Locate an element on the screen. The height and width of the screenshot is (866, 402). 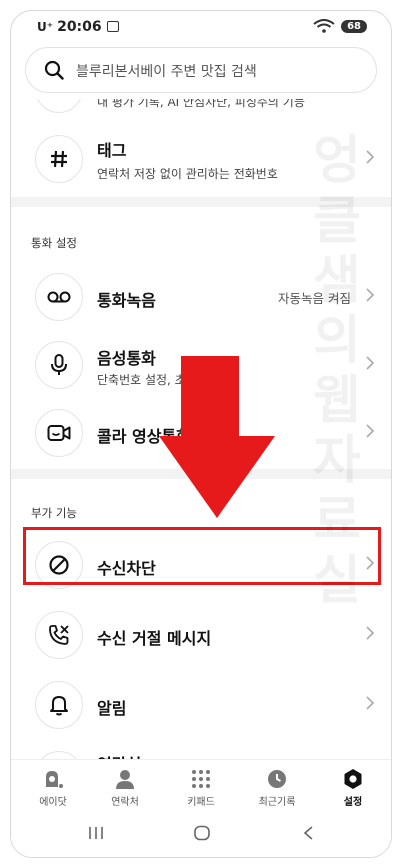
wifi-icon is located at coordinates (324, 26).